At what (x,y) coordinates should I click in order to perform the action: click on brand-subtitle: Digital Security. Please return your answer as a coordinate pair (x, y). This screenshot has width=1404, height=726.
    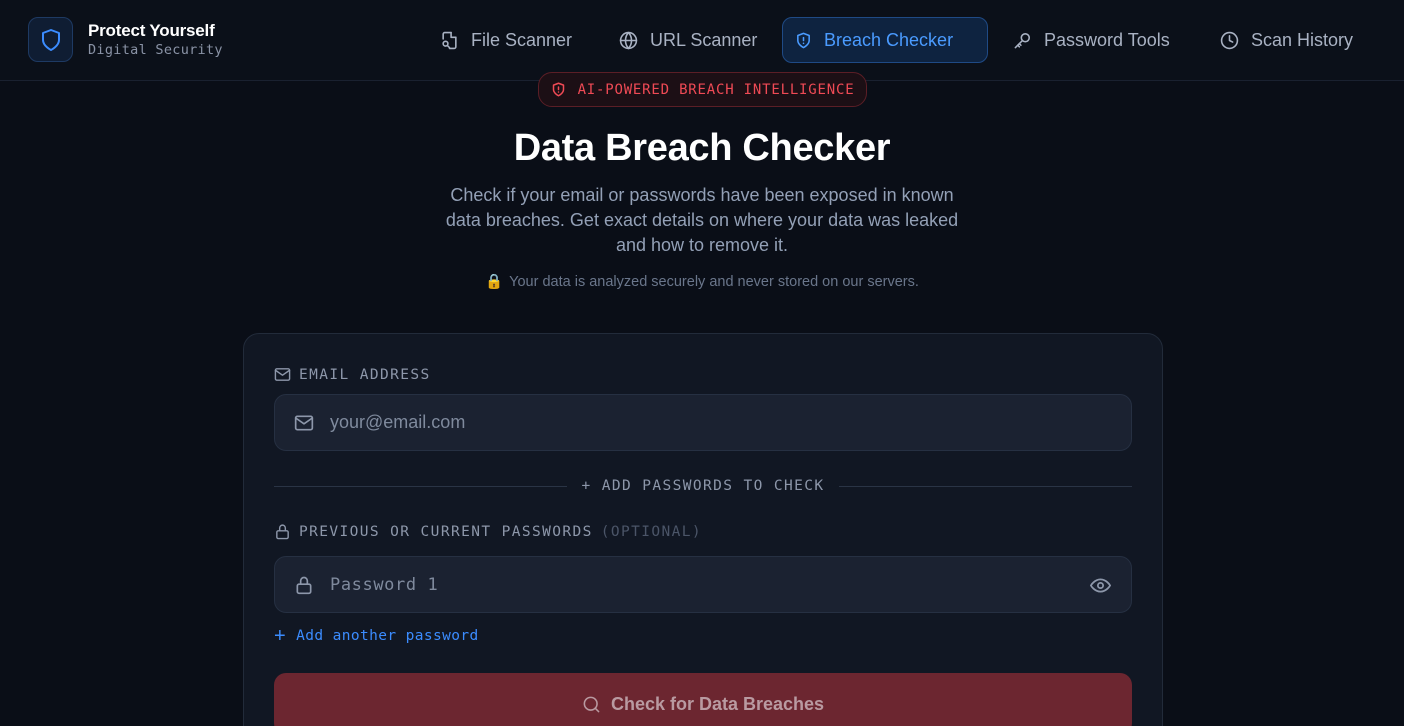
    Looking at the image, I should click on (155, 50).